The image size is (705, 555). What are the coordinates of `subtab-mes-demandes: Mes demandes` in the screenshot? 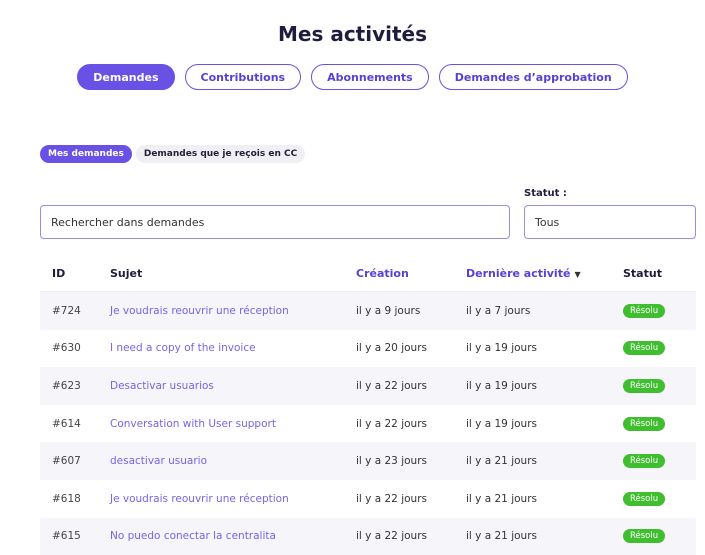 It's located at (86, 154).